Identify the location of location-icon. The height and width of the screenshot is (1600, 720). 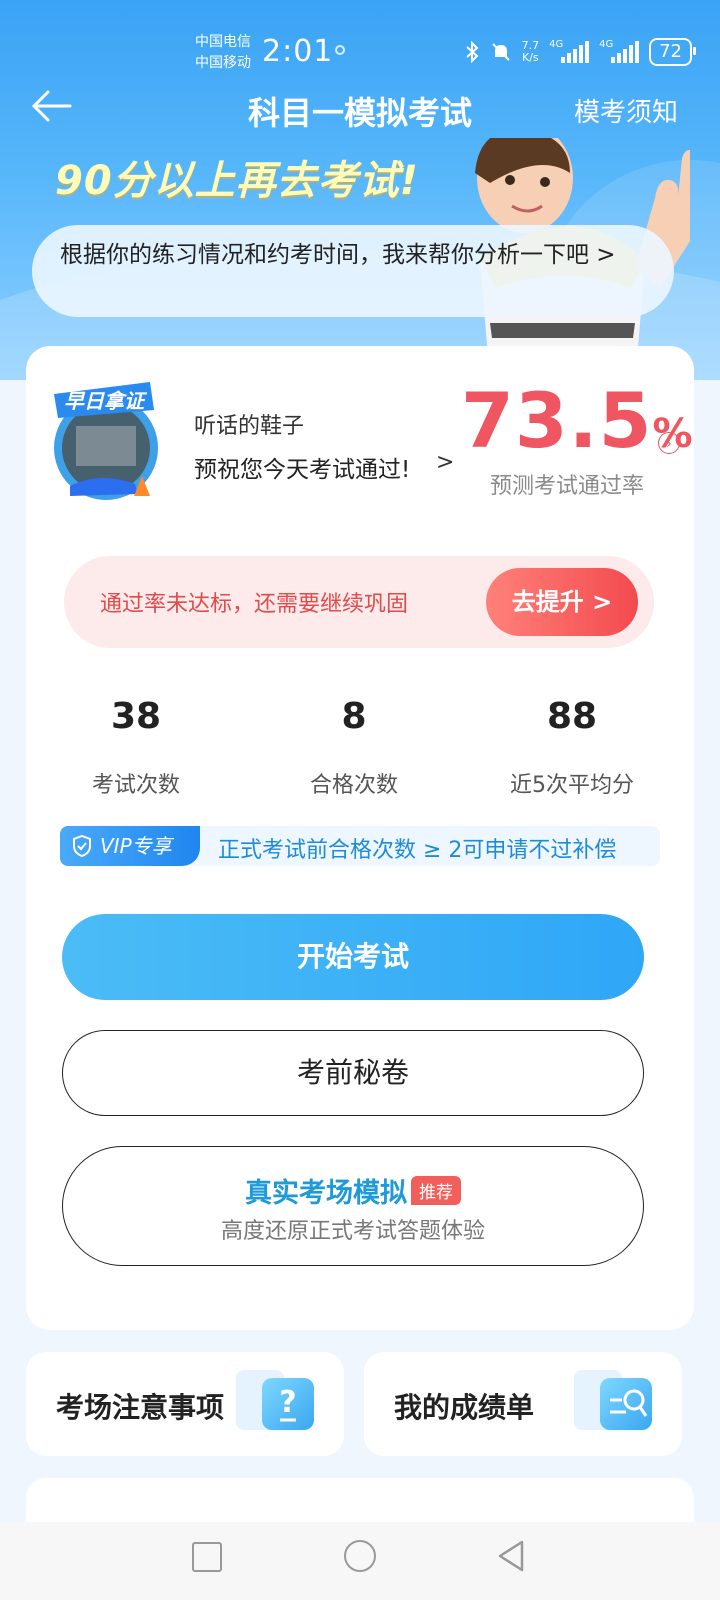
(340, 50).